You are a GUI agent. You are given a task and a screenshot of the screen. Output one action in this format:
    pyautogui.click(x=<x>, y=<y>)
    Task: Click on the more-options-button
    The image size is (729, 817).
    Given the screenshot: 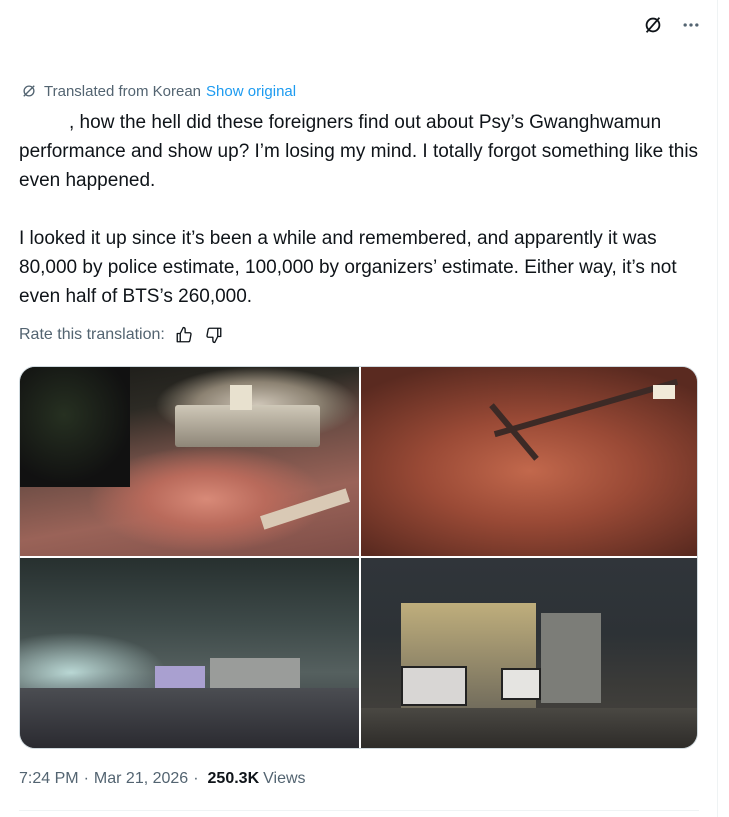 What is the action you would take?
    pyautogui.click(x=691, y=25)
    